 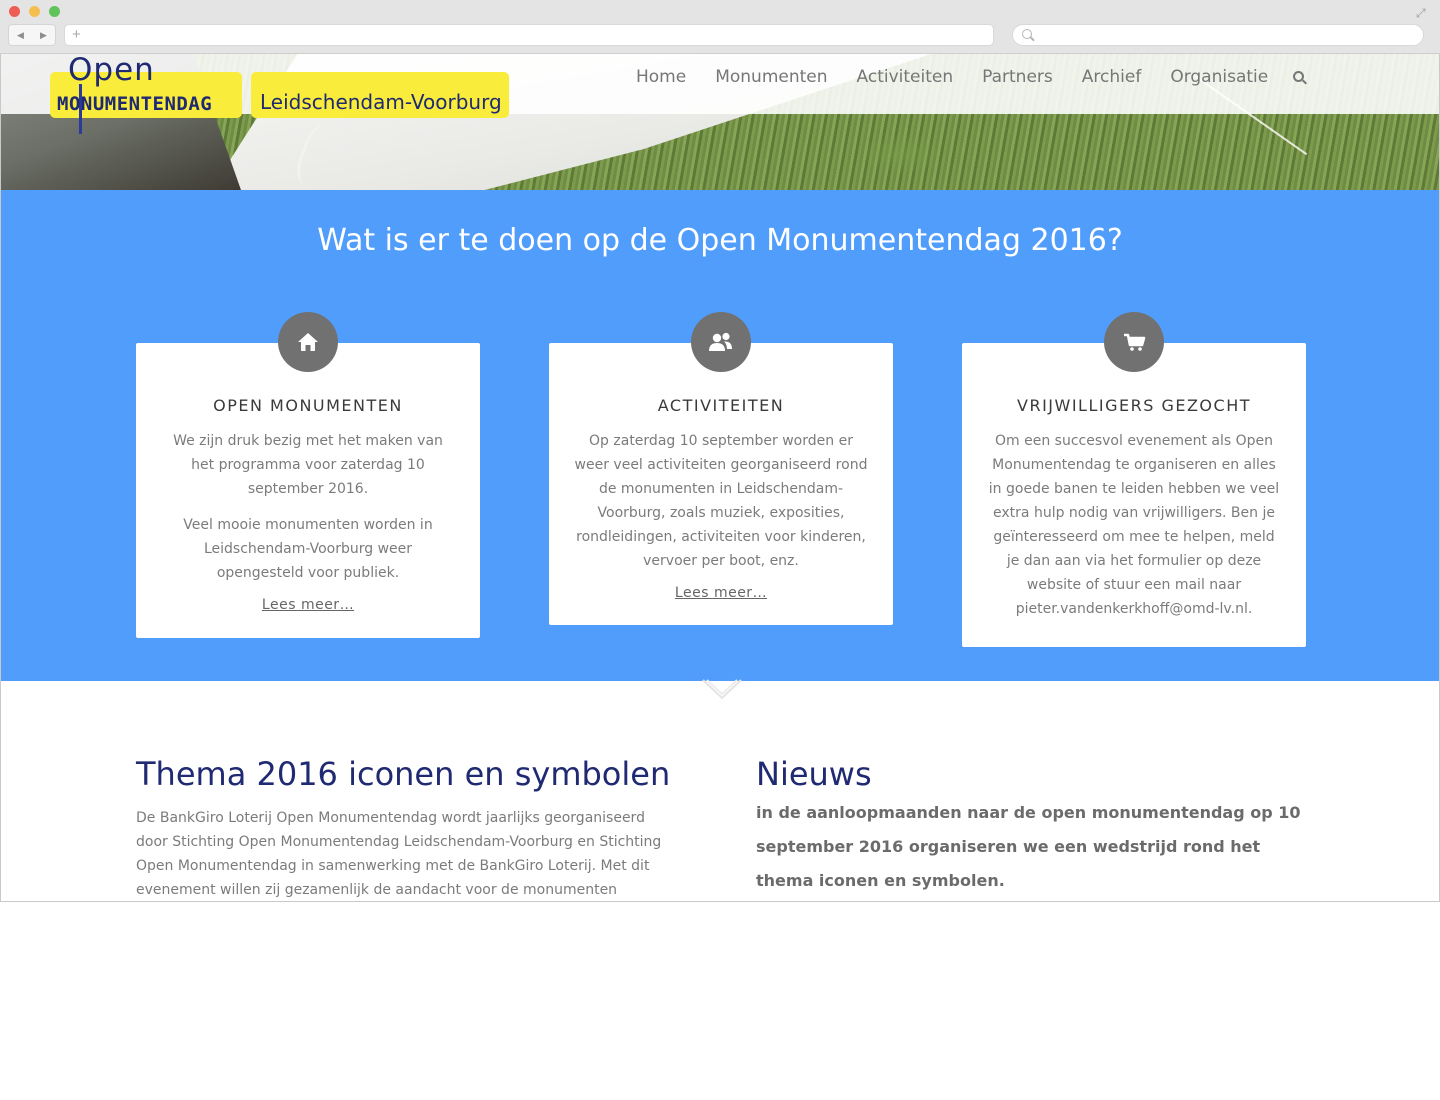 What do you see at coordinates (54, 11) in the screenshot?
I see `maximize-window-button` at bounding box center [54, 11].